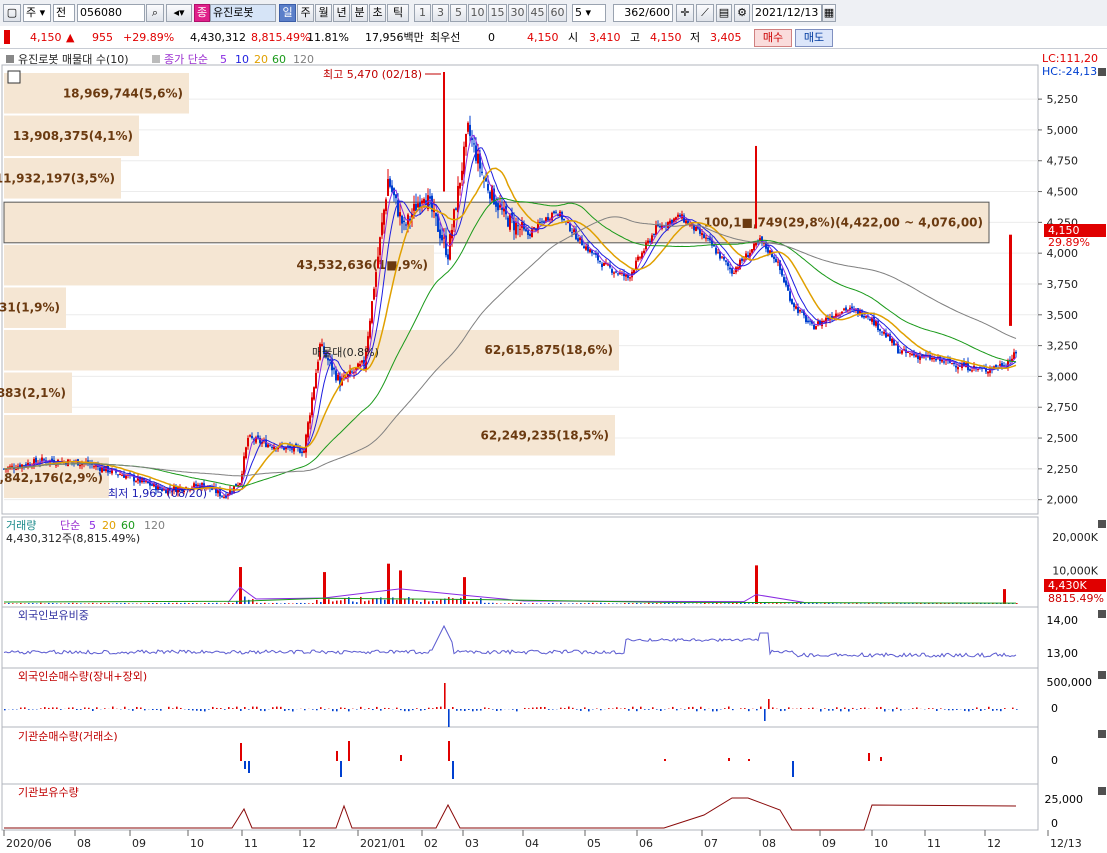 Image resolution: width=1107 pixels, height=853 pixels. I want to click on high-price: 4,150, so click(666, 37).